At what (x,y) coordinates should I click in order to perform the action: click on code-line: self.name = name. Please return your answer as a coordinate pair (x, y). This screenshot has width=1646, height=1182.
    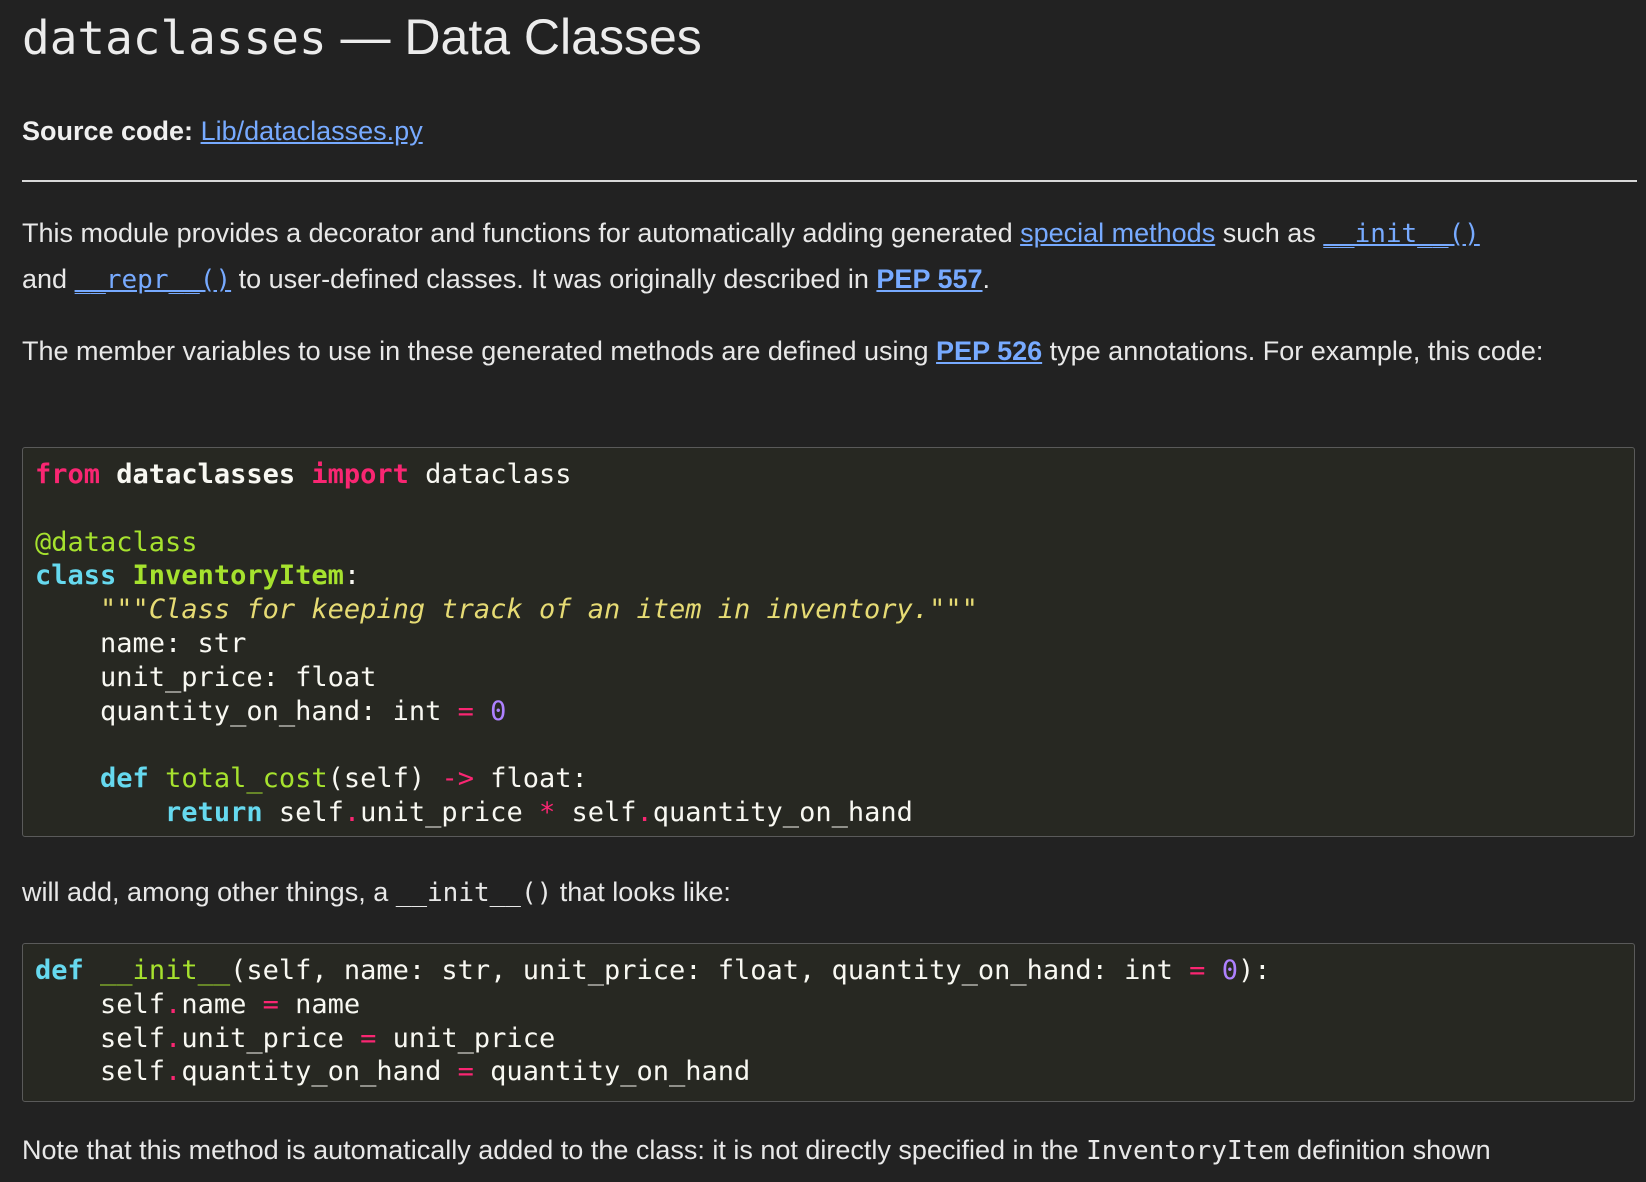
    Looking at the image, I should click on (828, 1005).